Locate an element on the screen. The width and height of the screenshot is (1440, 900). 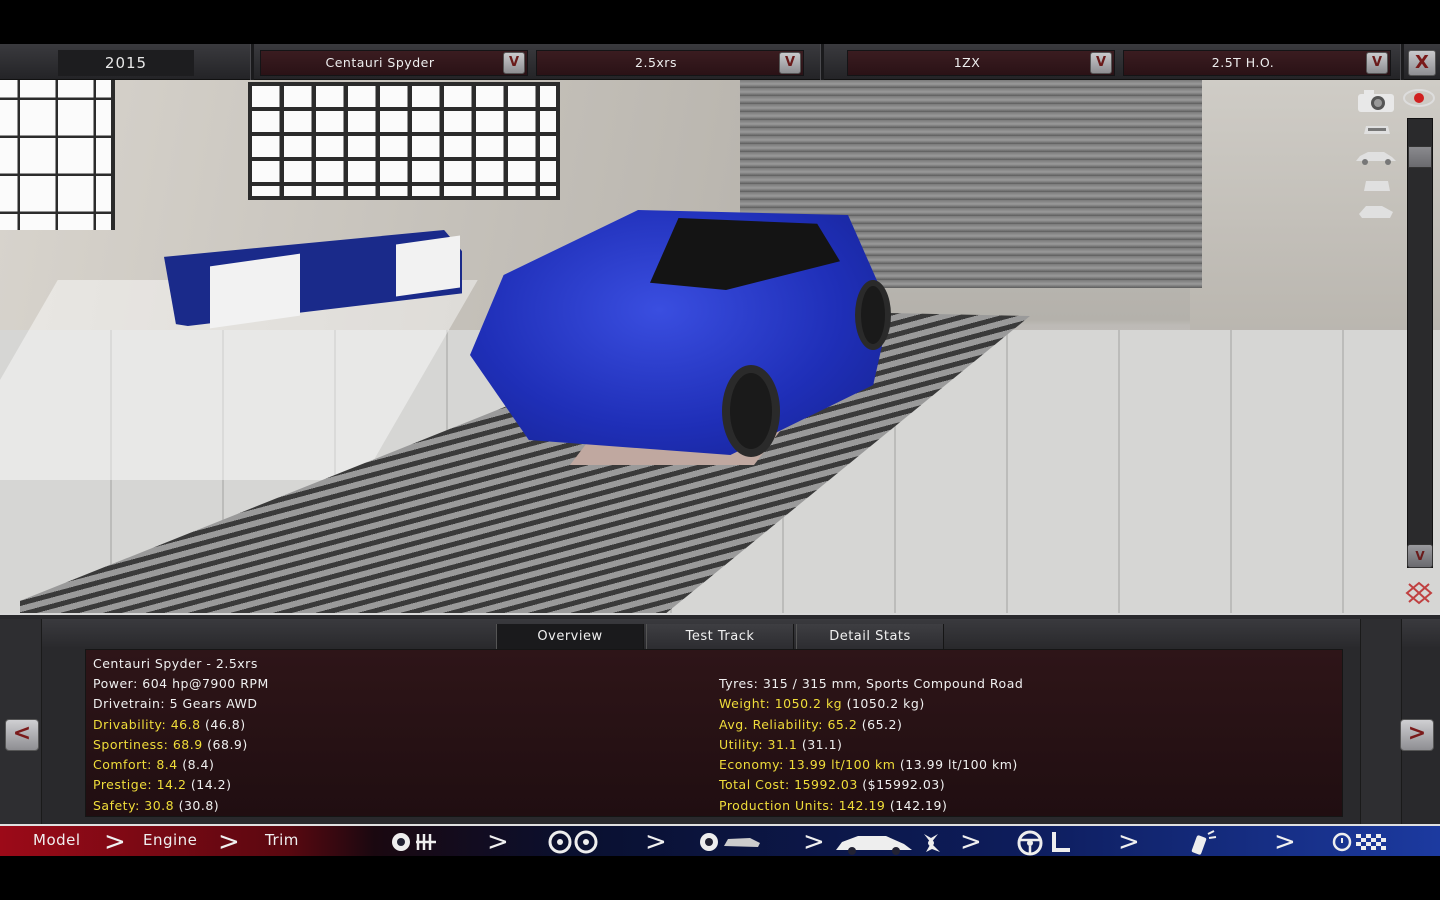
stat-utility: Utility: 31.1 (31.1) is located at coordinates (780, 744).